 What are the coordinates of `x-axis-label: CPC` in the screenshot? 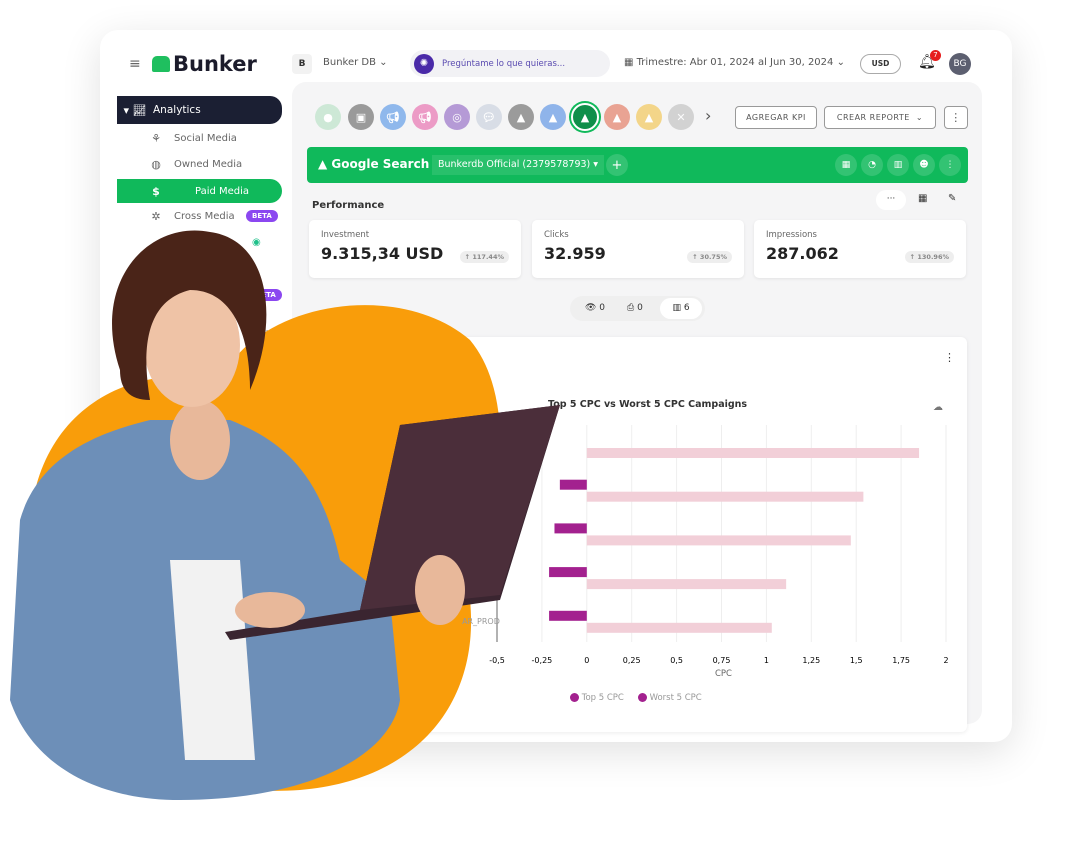 It's located at (723, 674).